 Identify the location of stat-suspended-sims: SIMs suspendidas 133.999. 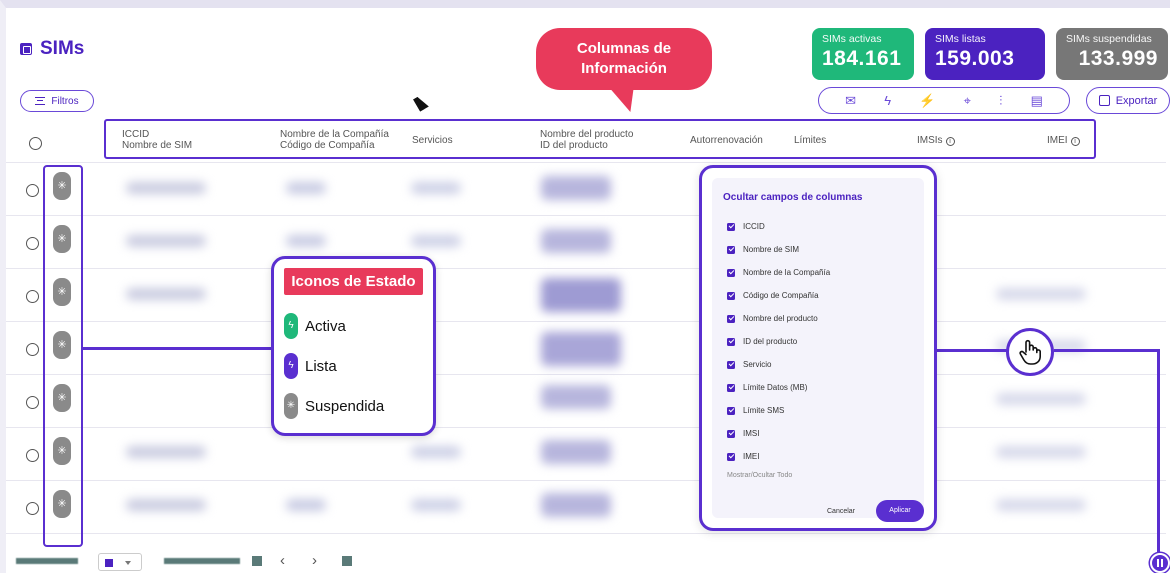
(1112, 54).